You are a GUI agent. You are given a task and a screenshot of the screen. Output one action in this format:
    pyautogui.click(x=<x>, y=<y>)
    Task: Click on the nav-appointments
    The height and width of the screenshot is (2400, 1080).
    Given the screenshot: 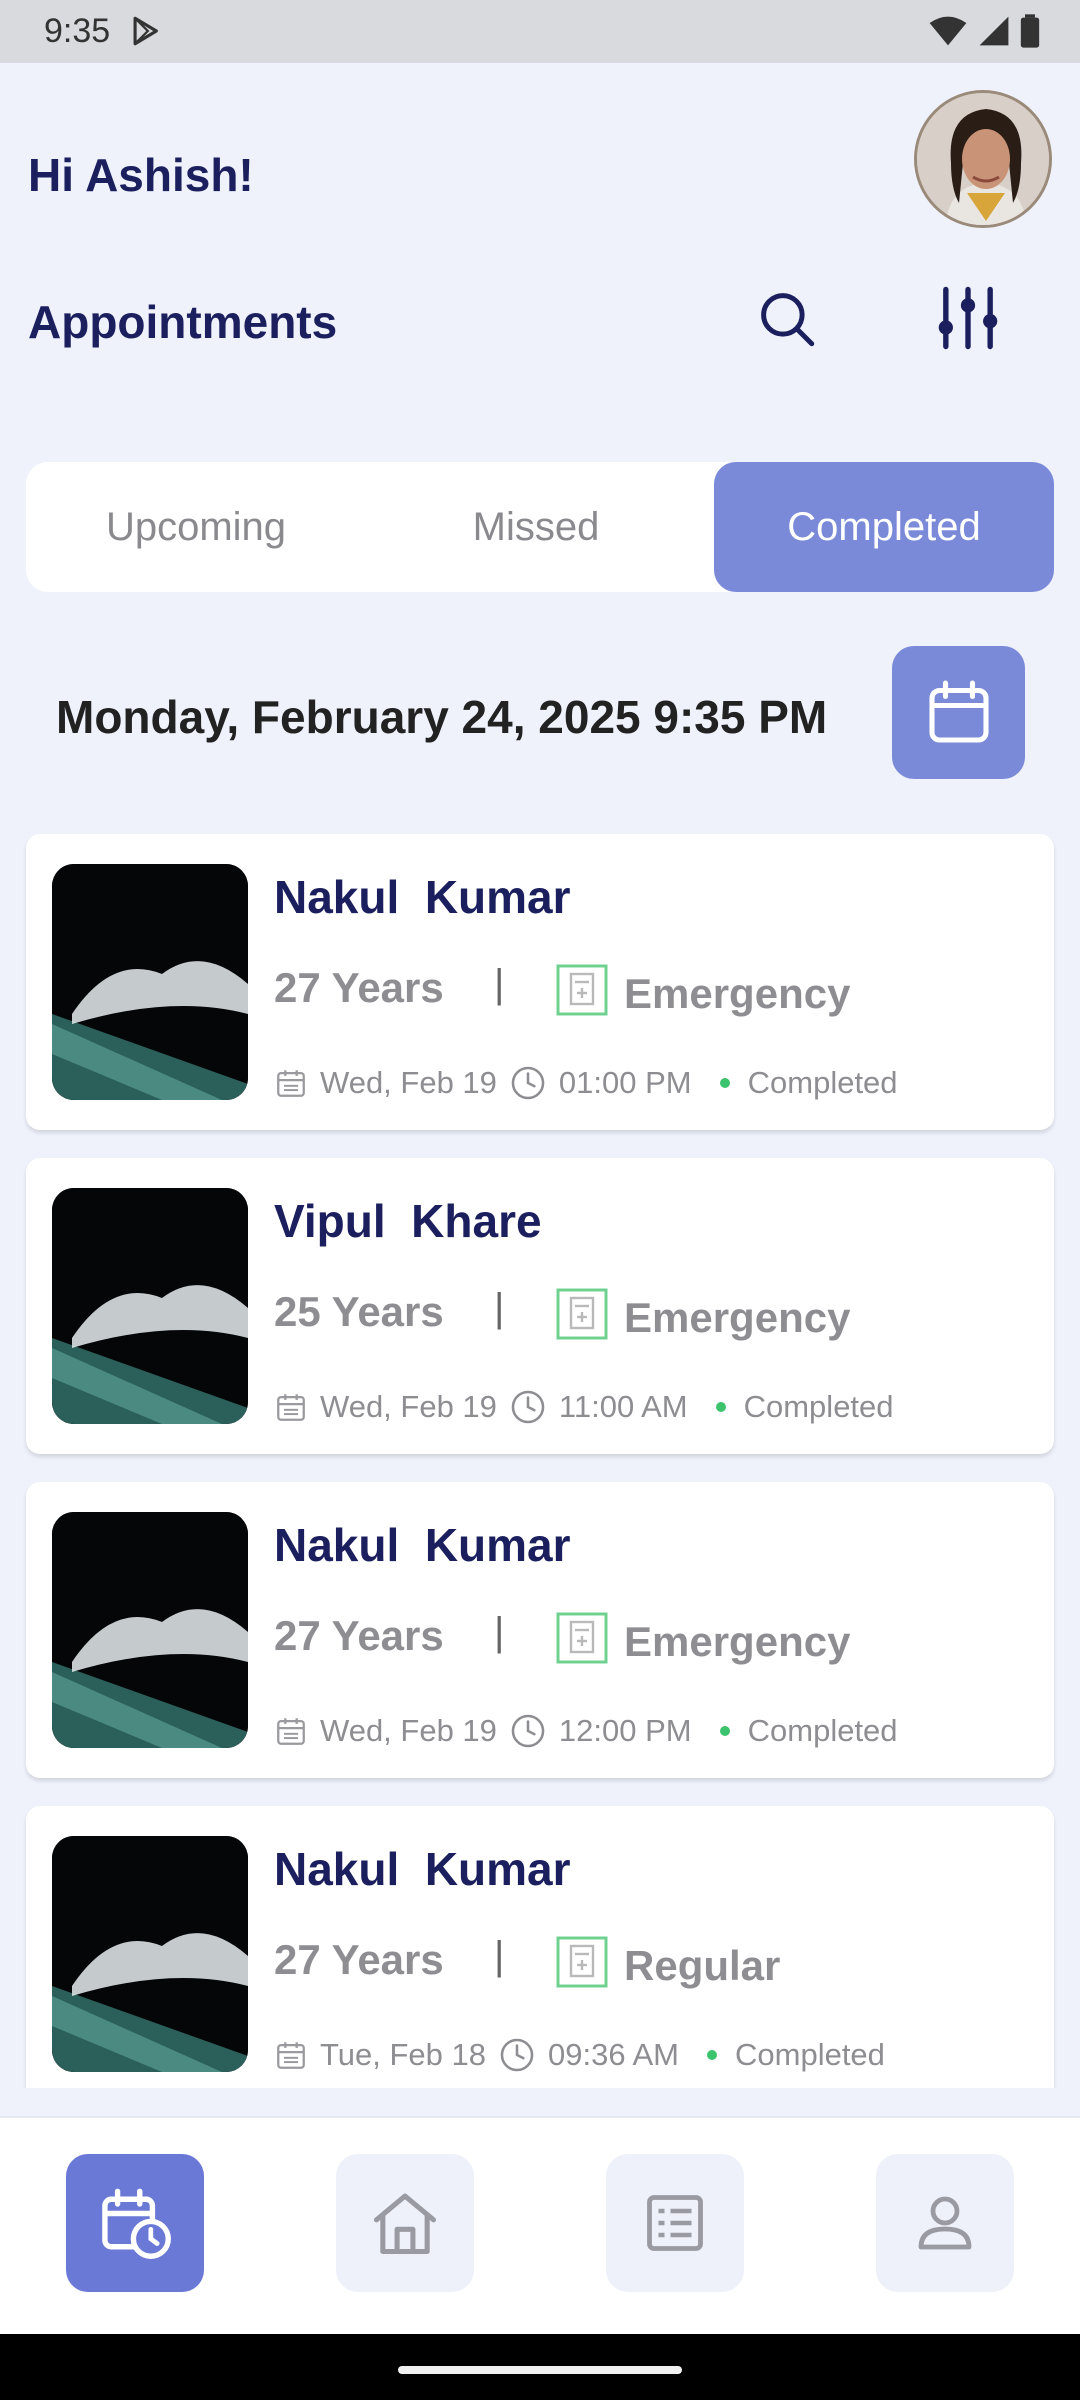 What is the action you would take?
    pyautogui.click(x=135, y=2223)
    